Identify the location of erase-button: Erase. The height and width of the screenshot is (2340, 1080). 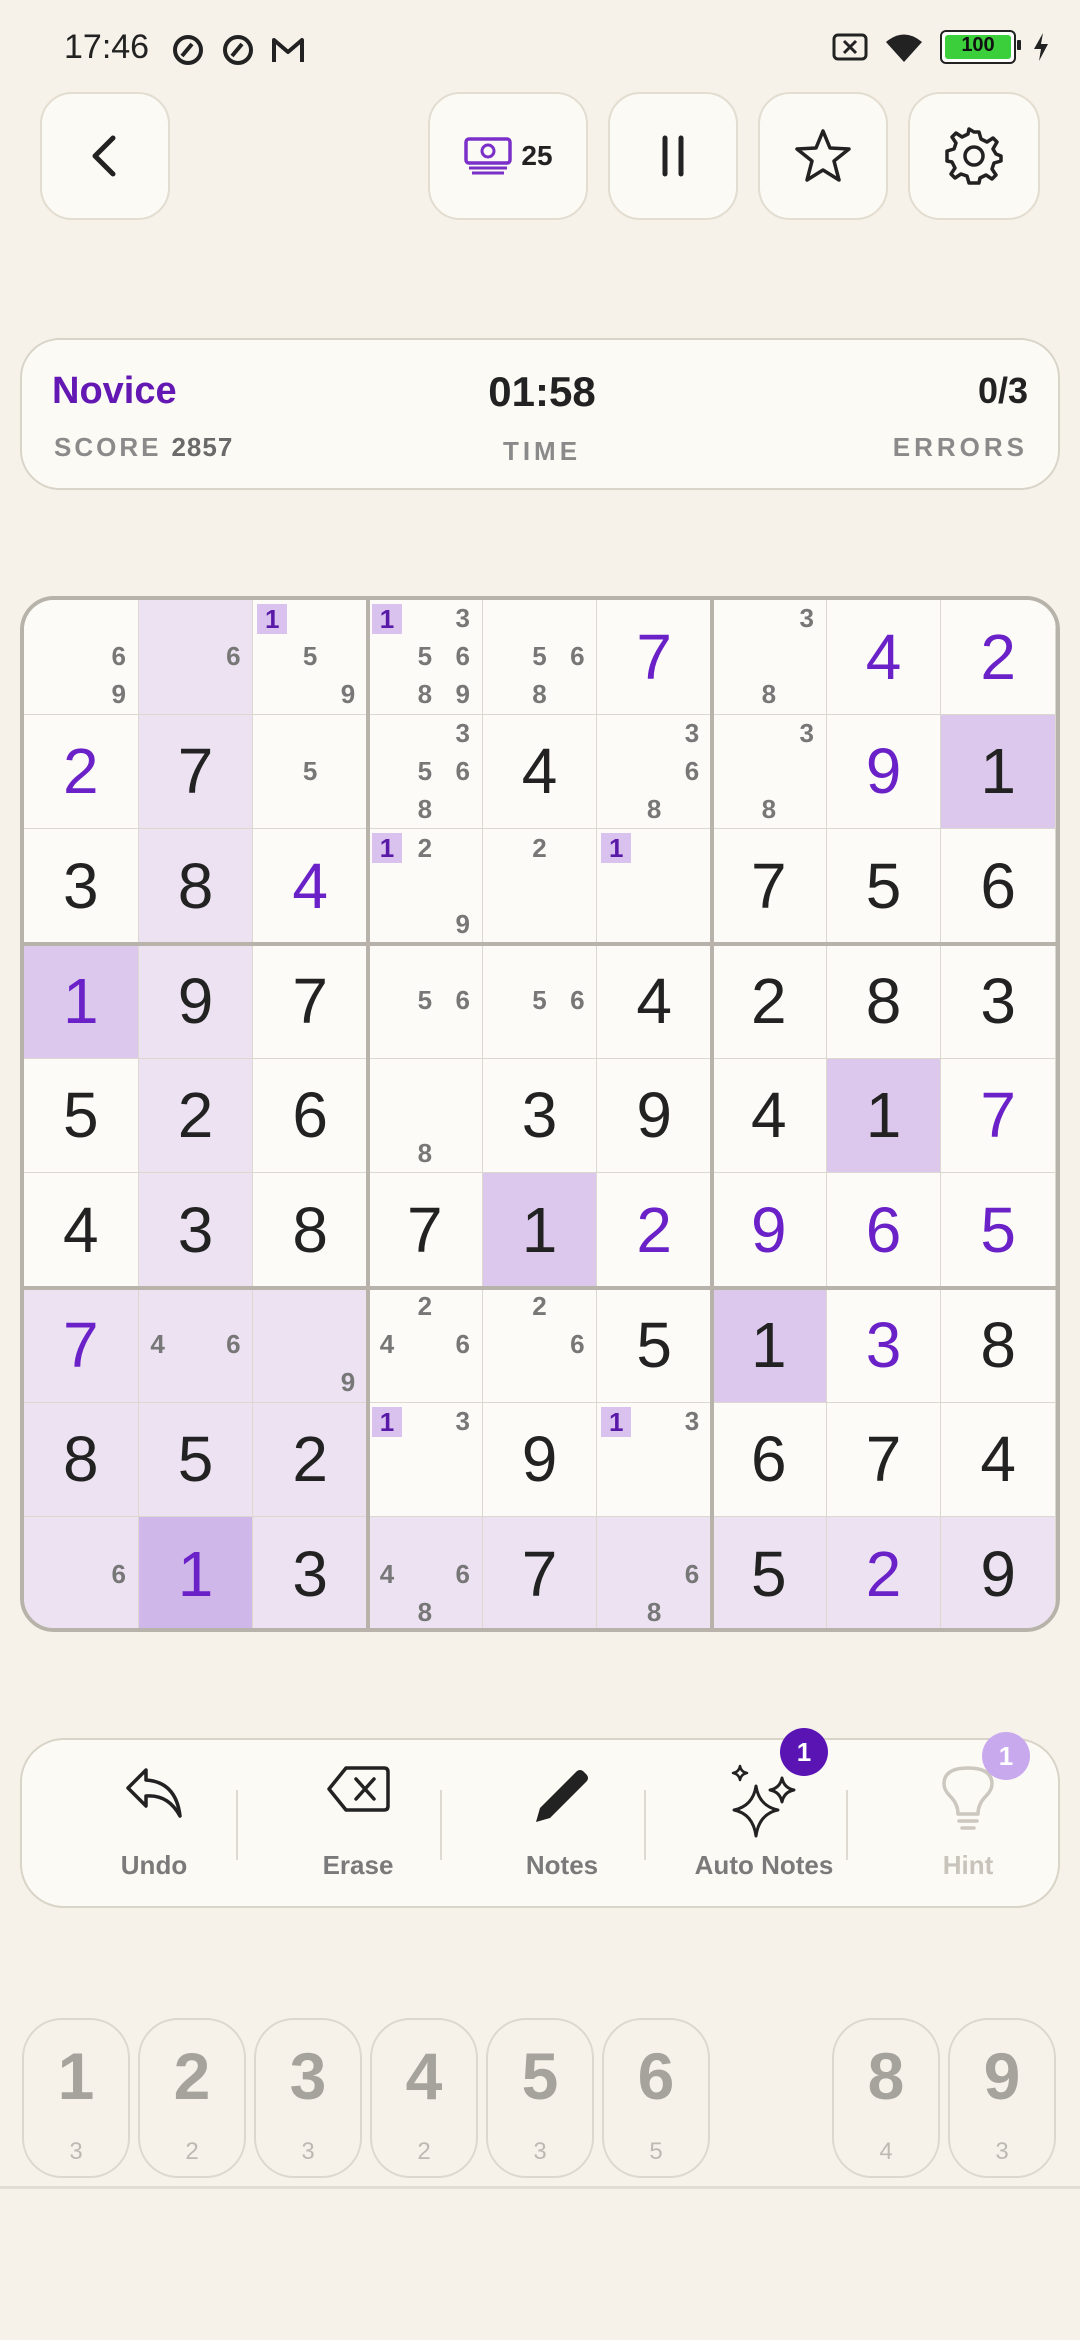
(358, 1823).